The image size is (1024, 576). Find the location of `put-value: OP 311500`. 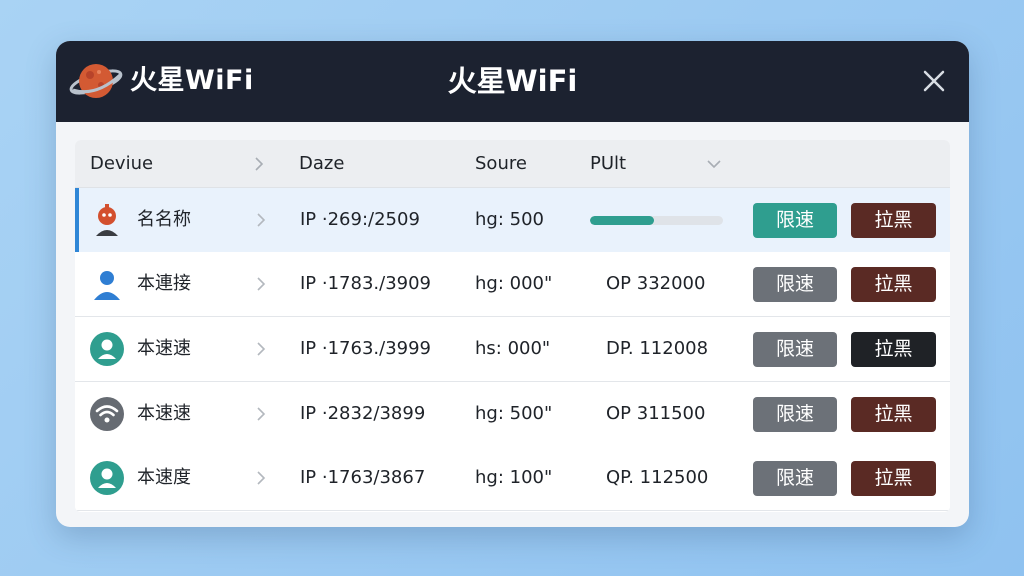

put-value: OP 311500 is located at coordinates (656, 413).